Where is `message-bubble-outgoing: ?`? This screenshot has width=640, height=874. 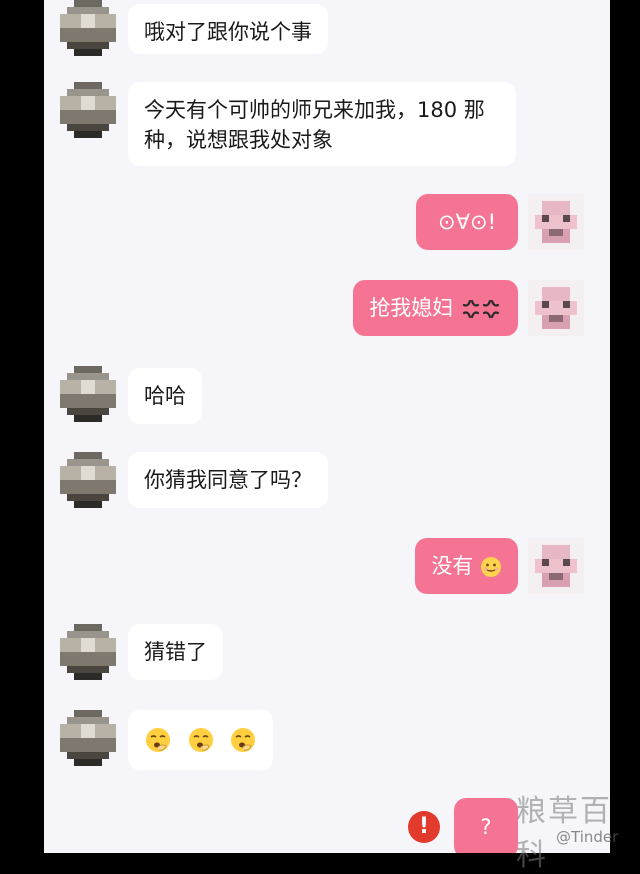 message-bubble-outgoing: ? is located at coordinates (486, 825).